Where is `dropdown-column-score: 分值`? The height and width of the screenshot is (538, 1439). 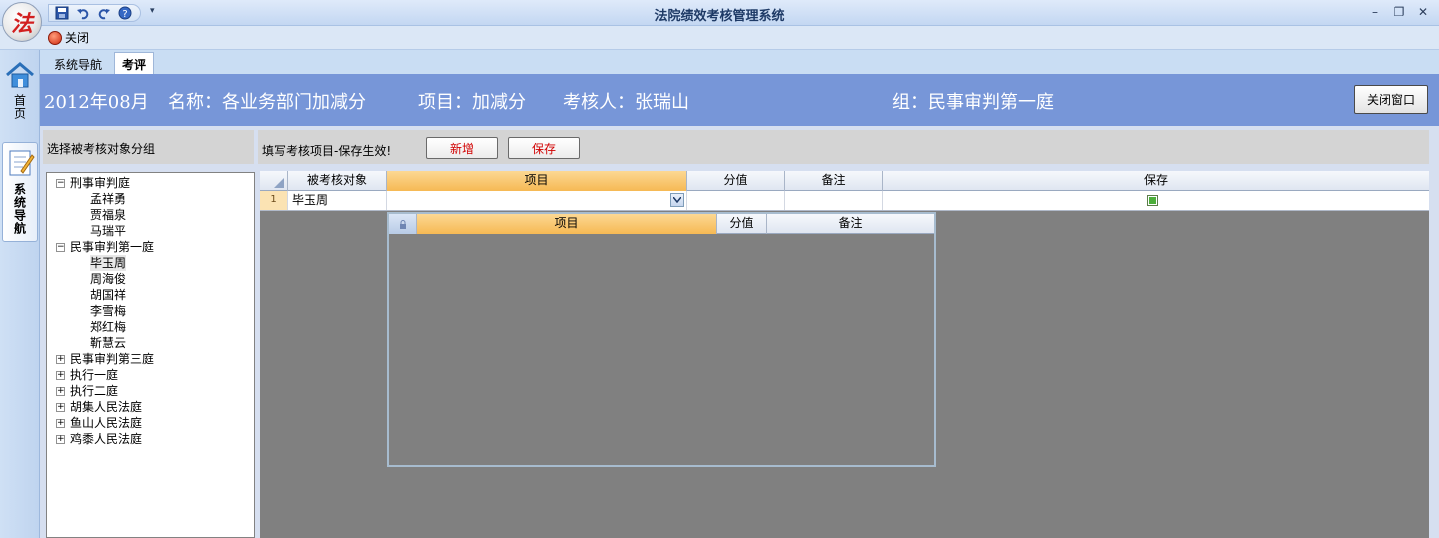
dropdown-column-score: 分值 is located at coordinates (742, 224).